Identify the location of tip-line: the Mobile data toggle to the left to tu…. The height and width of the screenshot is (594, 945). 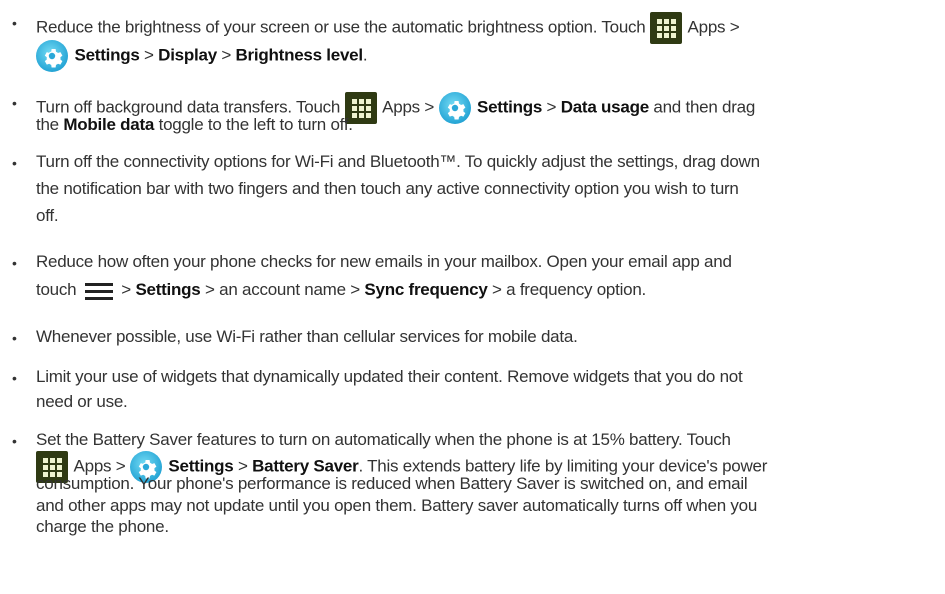
(194, 125).